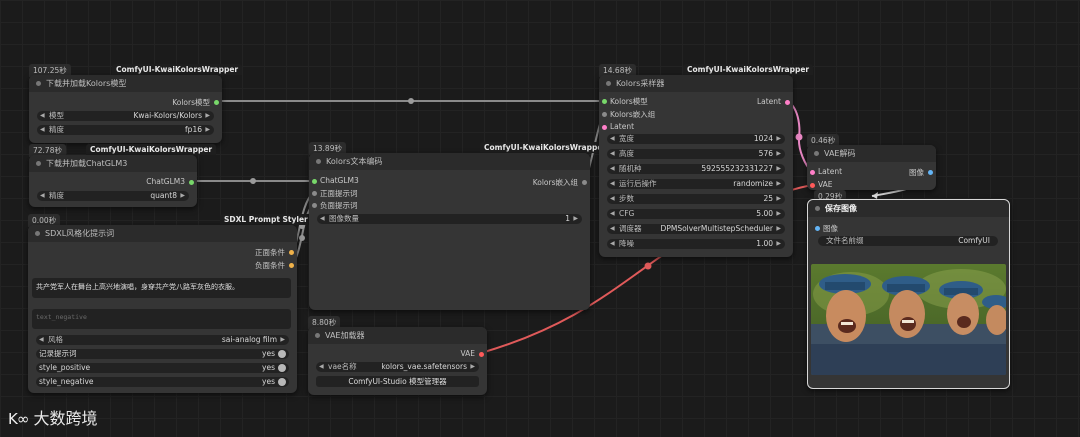  Describe the element at coordinates (113, 181) in the screenshot. I see `node-load-chatglm: 下载并加载ChatGLM3 ChatGLM3 ◀ 精度 quant8 ▶` at that location.